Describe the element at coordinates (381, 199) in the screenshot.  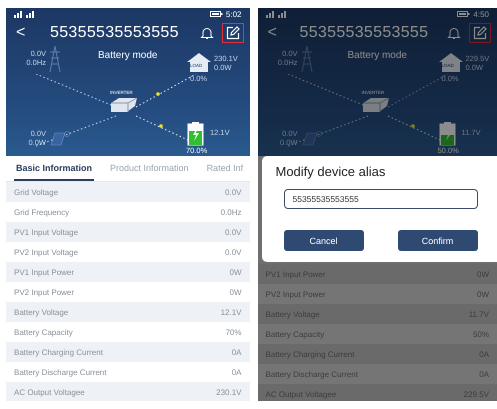
I see `alias-input-field: 55355535553555` at that location.